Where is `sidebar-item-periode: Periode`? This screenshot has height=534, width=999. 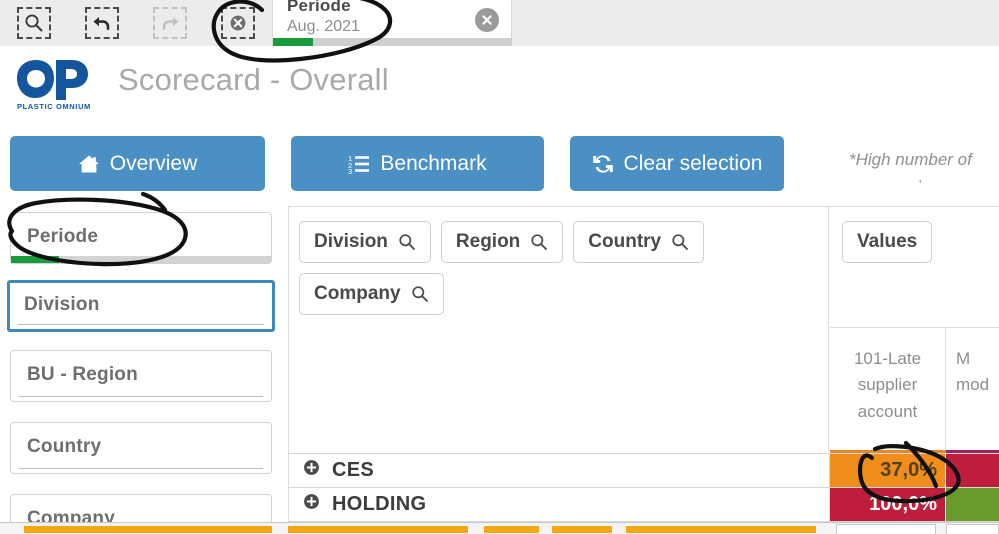 sidebar-item-periode: Periode is located at coordinates (141, 238).